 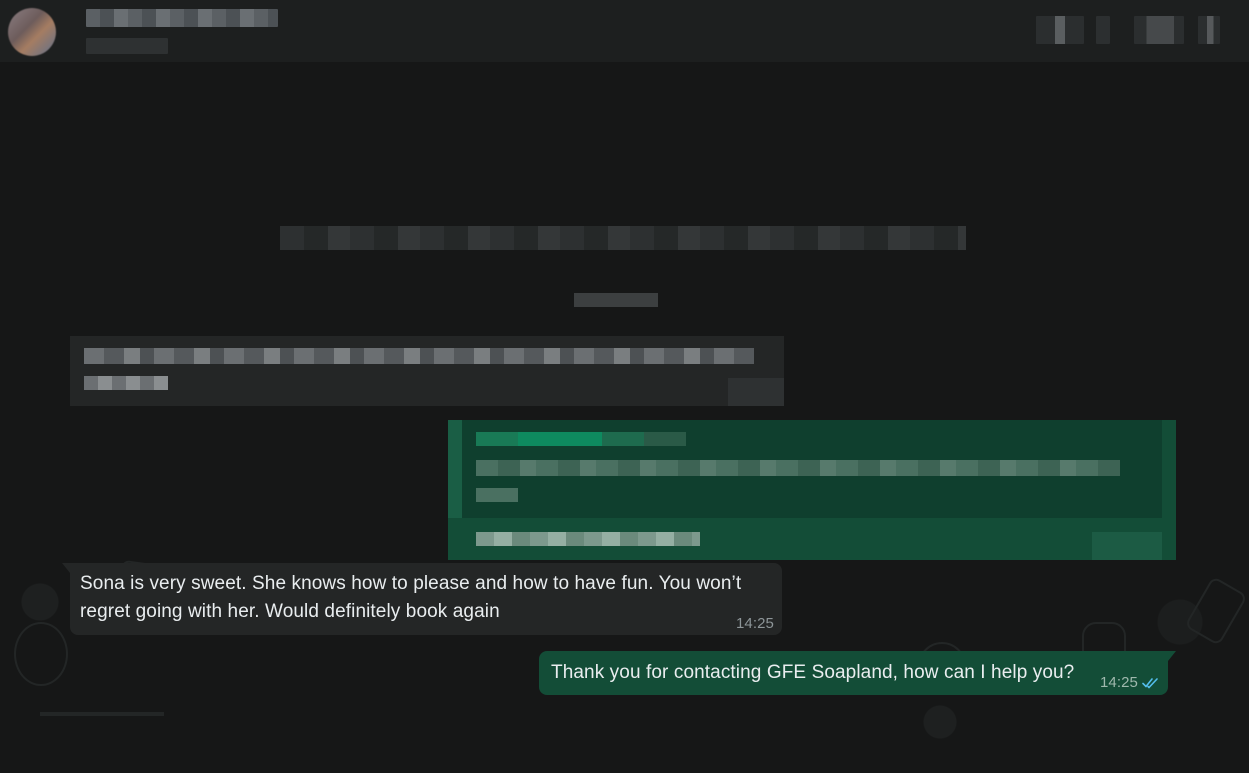 I want to click on contact-avatar, so click(x=32, y=32).